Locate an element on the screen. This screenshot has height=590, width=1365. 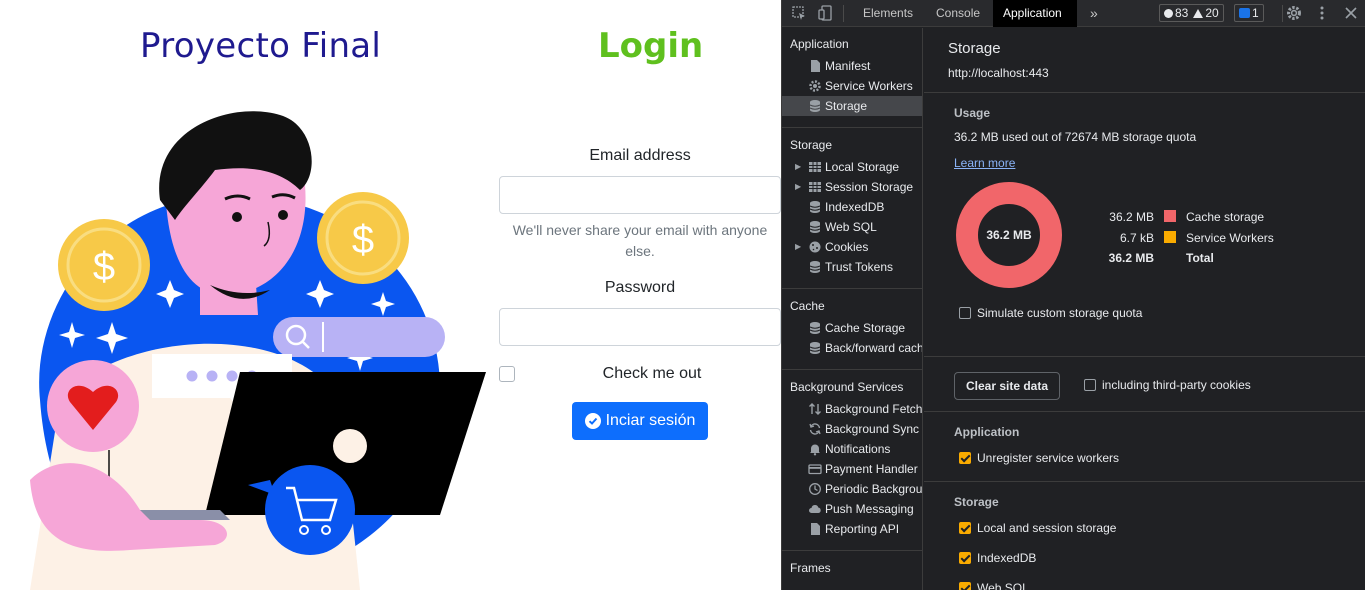
sidebar-item-background-sync: Background Sync is located at coordinates (852, 429).